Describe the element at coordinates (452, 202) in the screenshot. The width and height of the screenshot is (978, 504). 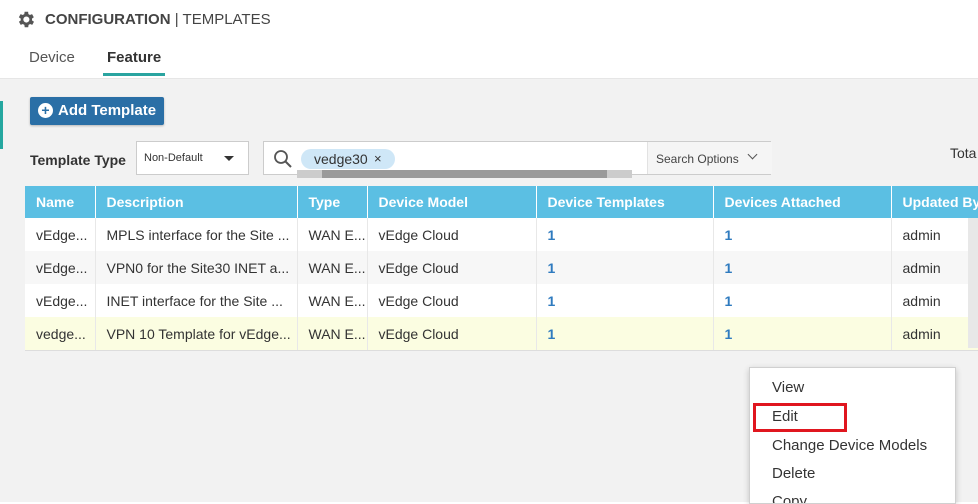
I see `column-header-device-model: Device Model` at that location.